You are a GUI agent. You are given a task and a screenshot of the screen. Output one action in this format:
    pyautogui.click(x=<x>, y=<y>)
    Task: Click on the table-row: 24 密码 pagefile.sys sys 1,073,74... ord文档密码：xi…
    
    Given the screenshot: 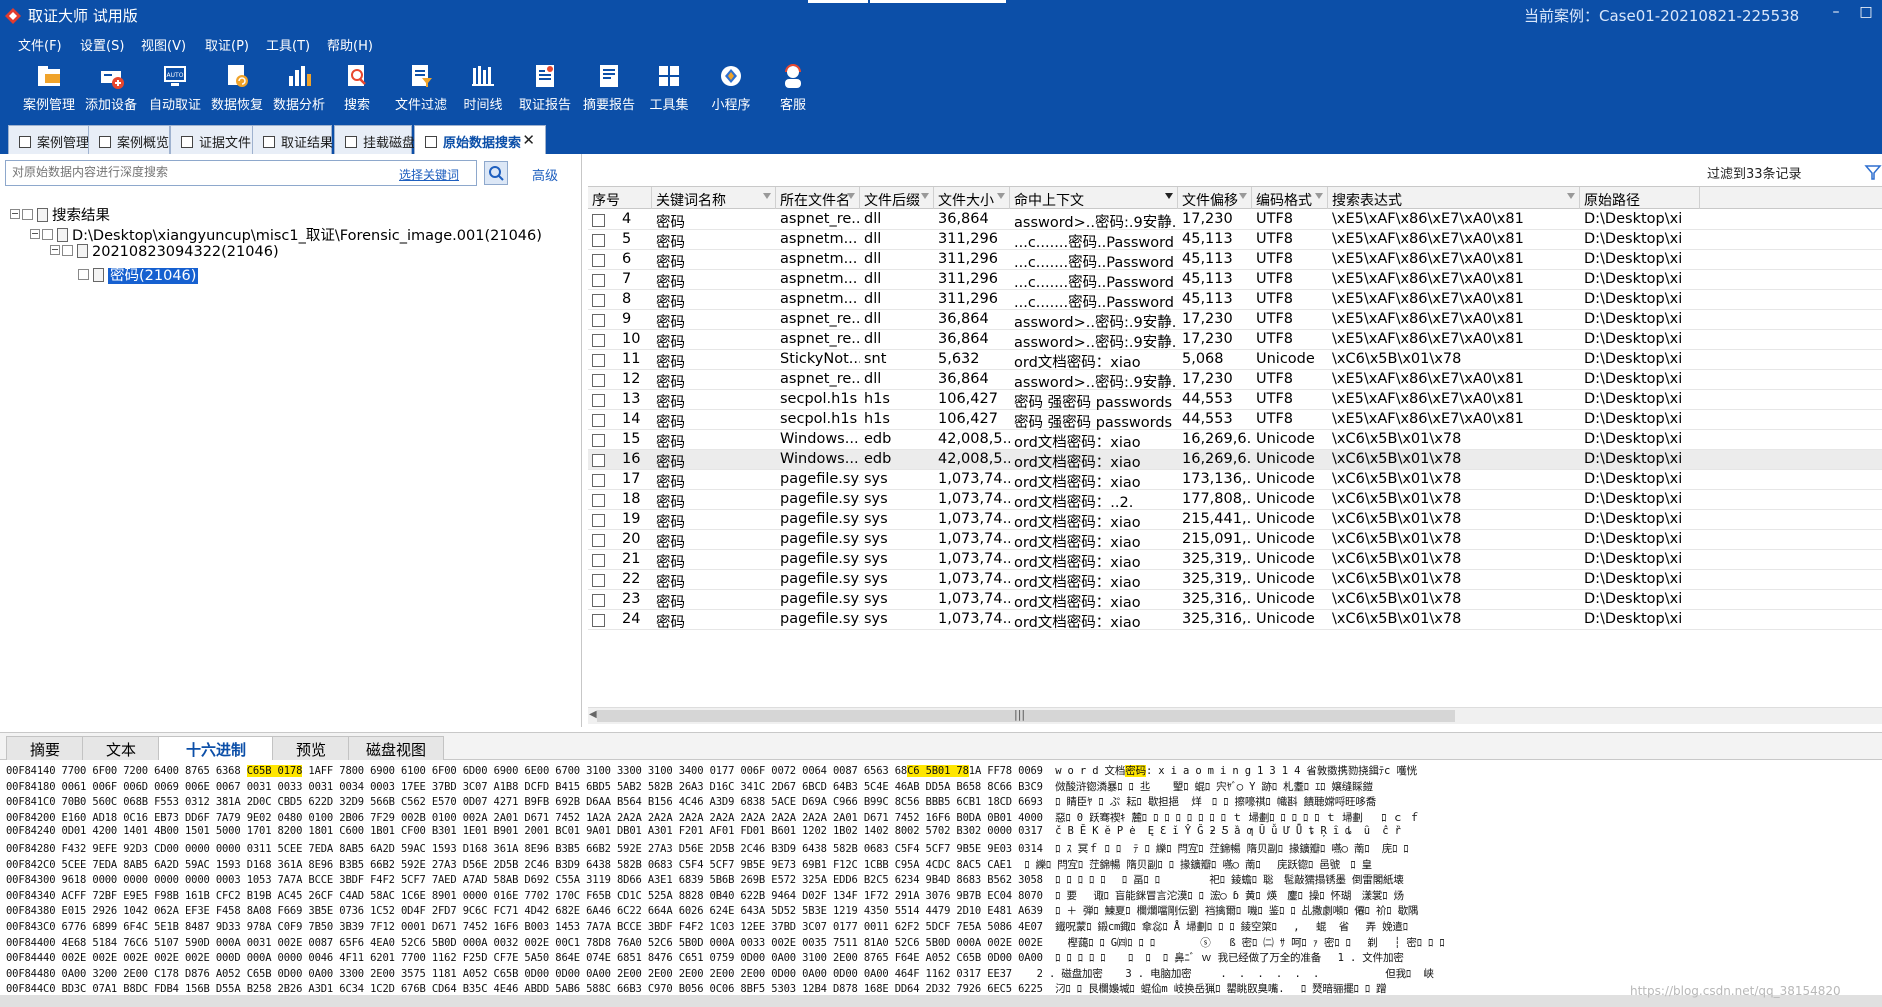 What is the action you would take?
    pyautogui.click(x=1235, y=620)
    